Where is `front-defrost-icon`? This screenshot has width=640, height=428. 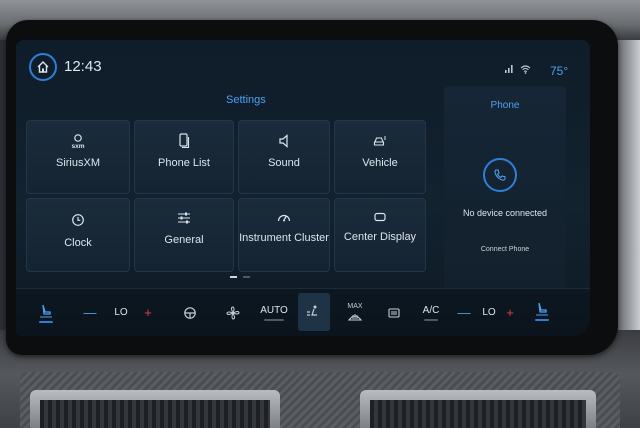
front-defrost-icon is located at coordinates (355, 316).